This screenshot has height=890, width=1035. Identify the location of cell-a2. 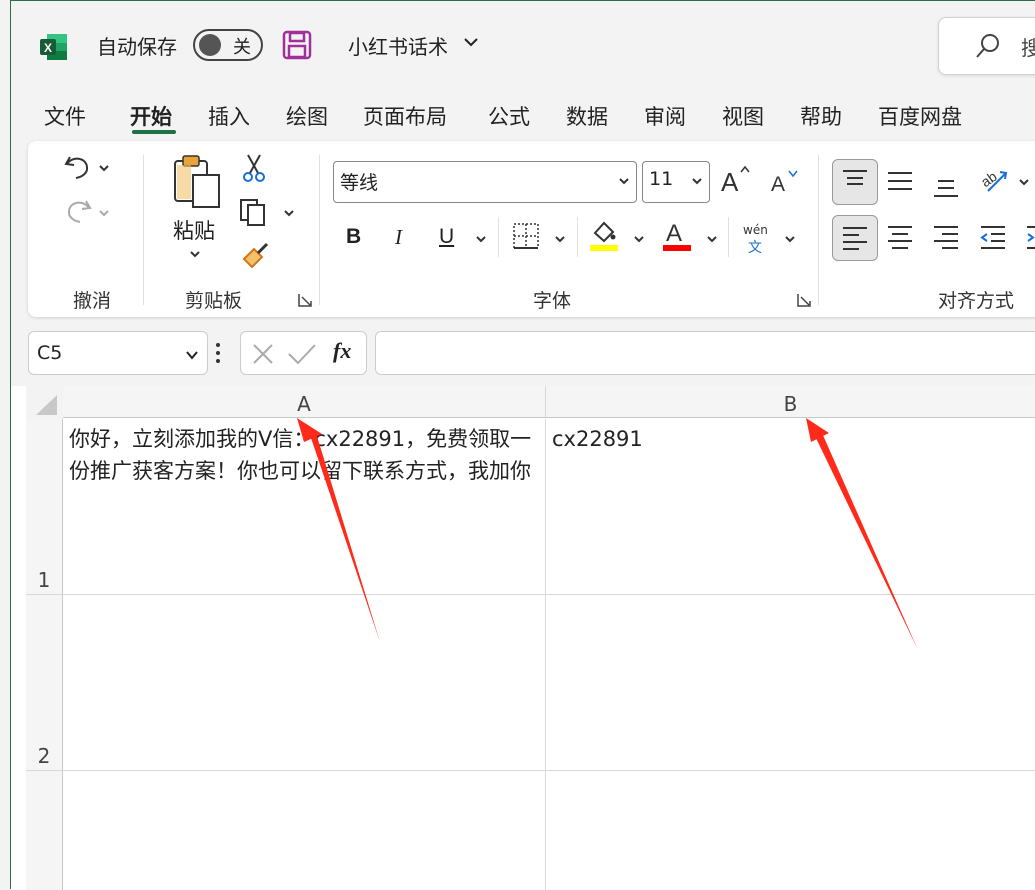
(304, 683).